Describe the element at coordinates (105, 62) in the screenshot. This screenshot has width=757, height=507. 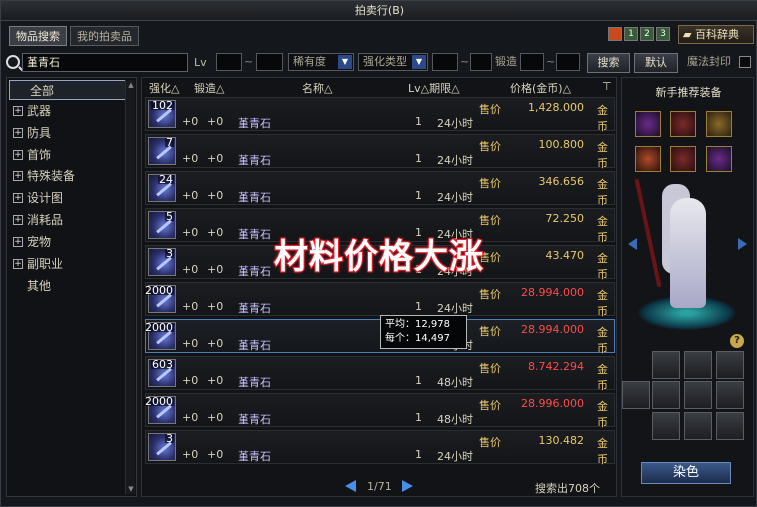
I see `search-input: 堇青石` at that location.